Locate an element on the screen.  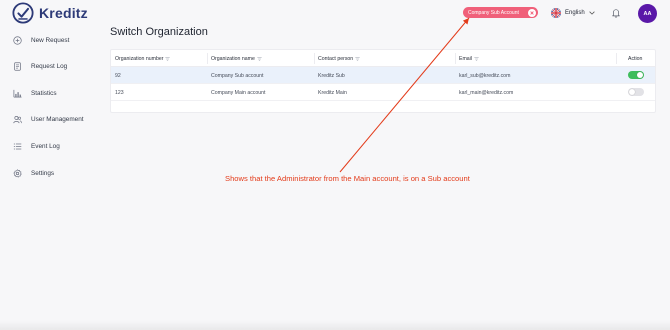
logo-check-icon is located at coordinates (23, 13).